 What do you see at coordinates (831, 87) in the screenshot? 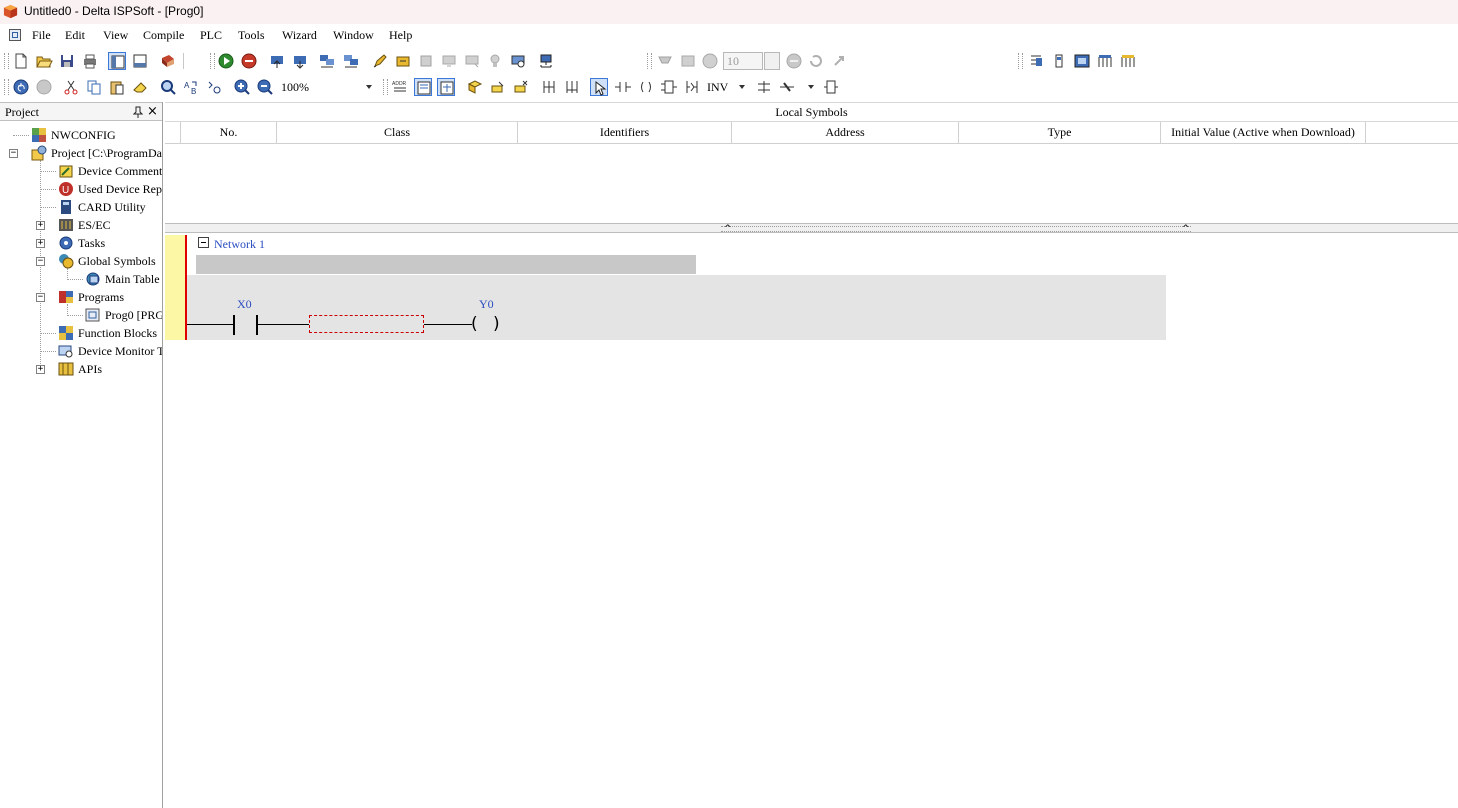
I see `bracket-icon` at bounding box center [831, 87].